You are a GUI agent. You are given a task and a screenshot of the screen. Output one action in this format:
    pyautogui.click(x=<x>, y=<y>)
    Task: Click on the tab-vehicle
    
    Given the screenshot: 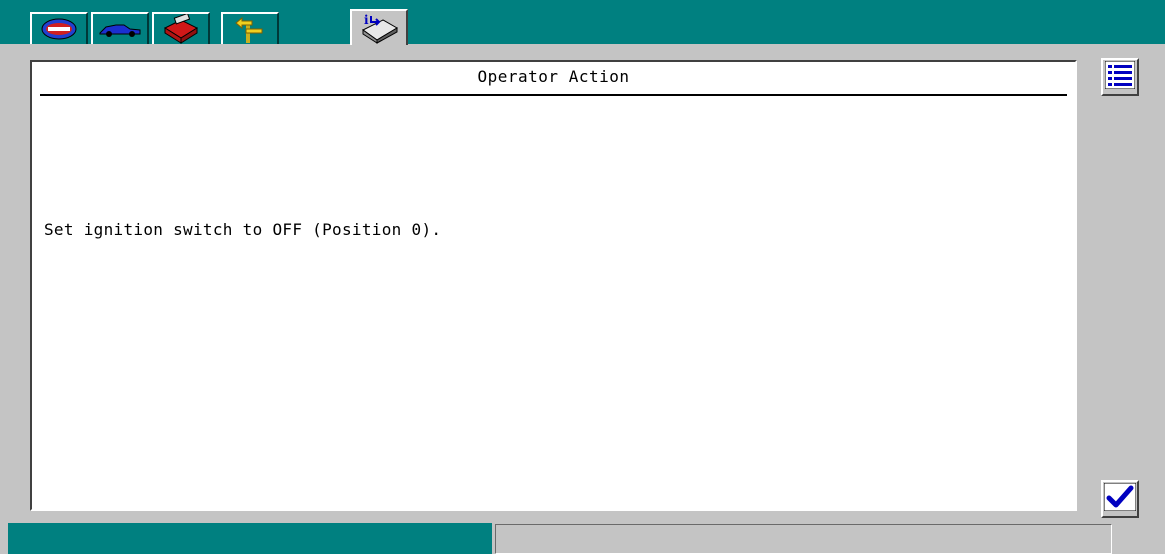 What is the action you would take?
    pyautogui.click(x=120, y=28)
    